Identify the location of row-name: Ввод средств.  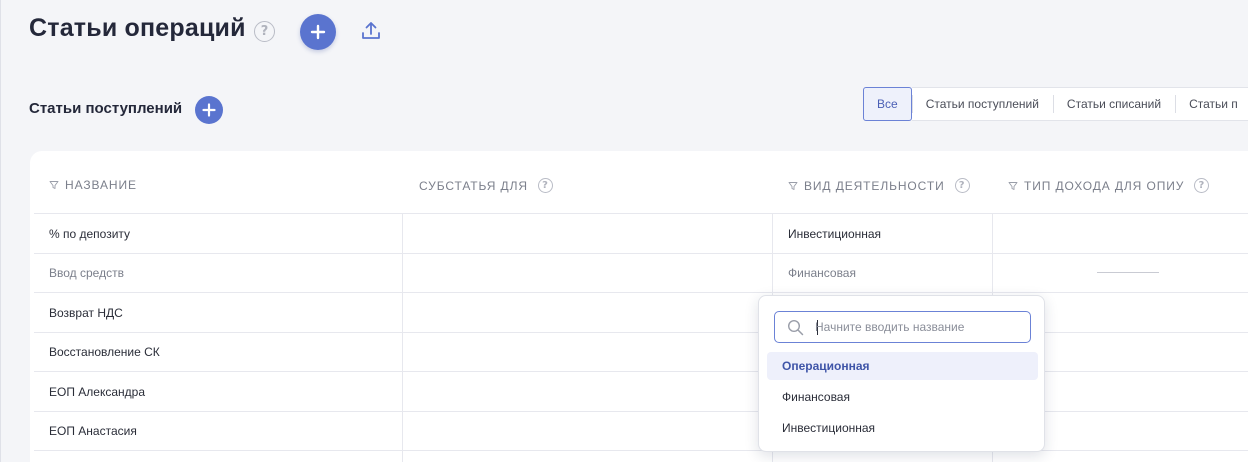
(86, 273).